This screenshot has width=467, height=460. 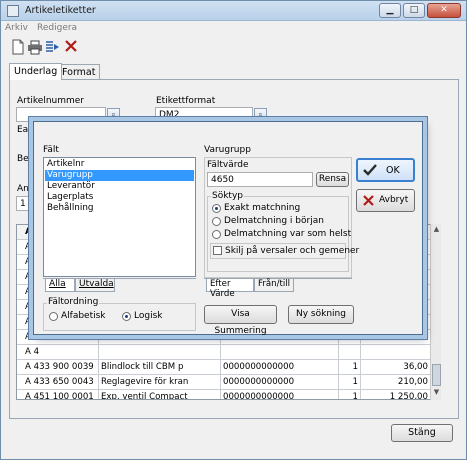 I want to click on cell-benamning: Blindlock till CBM p, so click(x=160, y=367).